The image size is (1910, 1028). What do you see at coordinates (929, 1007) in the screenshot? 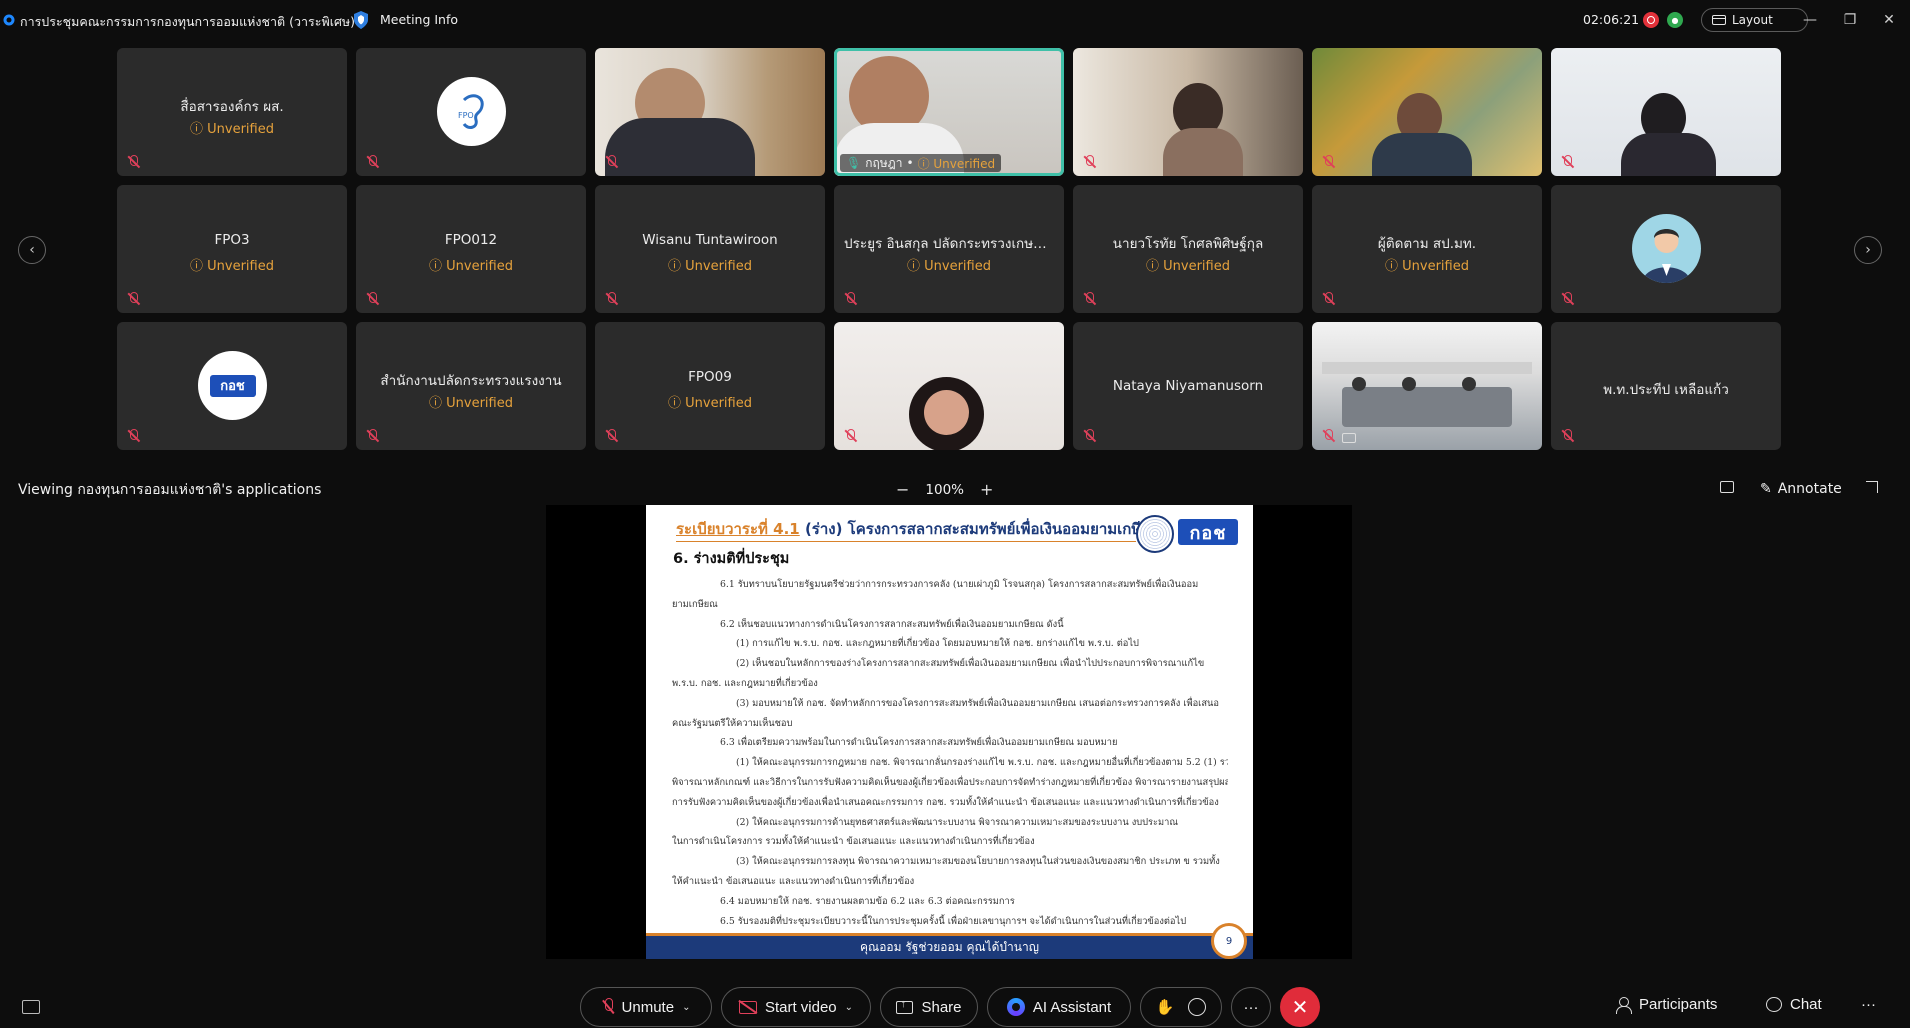
I see `share-button: Share` at bounding box center [929, 1007].